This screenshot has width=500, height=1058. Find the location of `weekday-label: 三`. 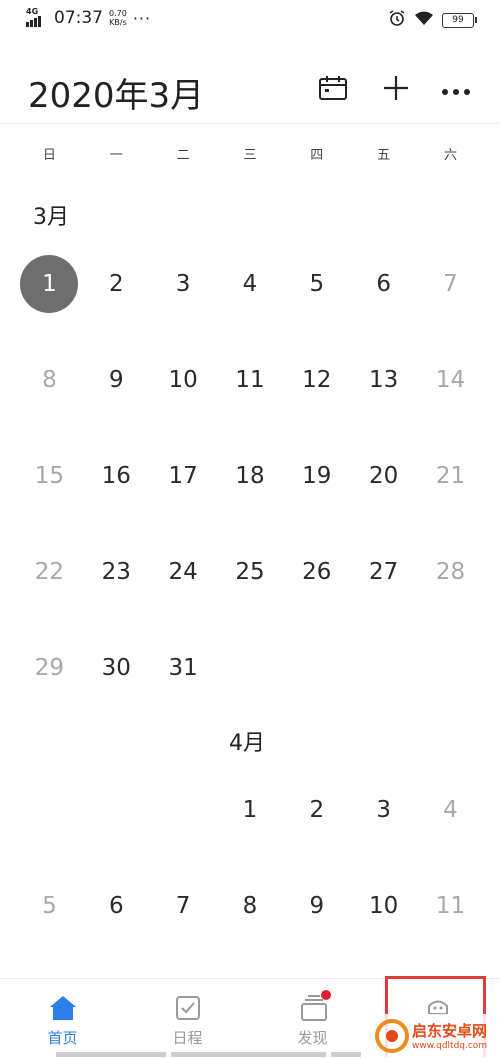

weekday-label: 三 is located at coordinates (250, 155).